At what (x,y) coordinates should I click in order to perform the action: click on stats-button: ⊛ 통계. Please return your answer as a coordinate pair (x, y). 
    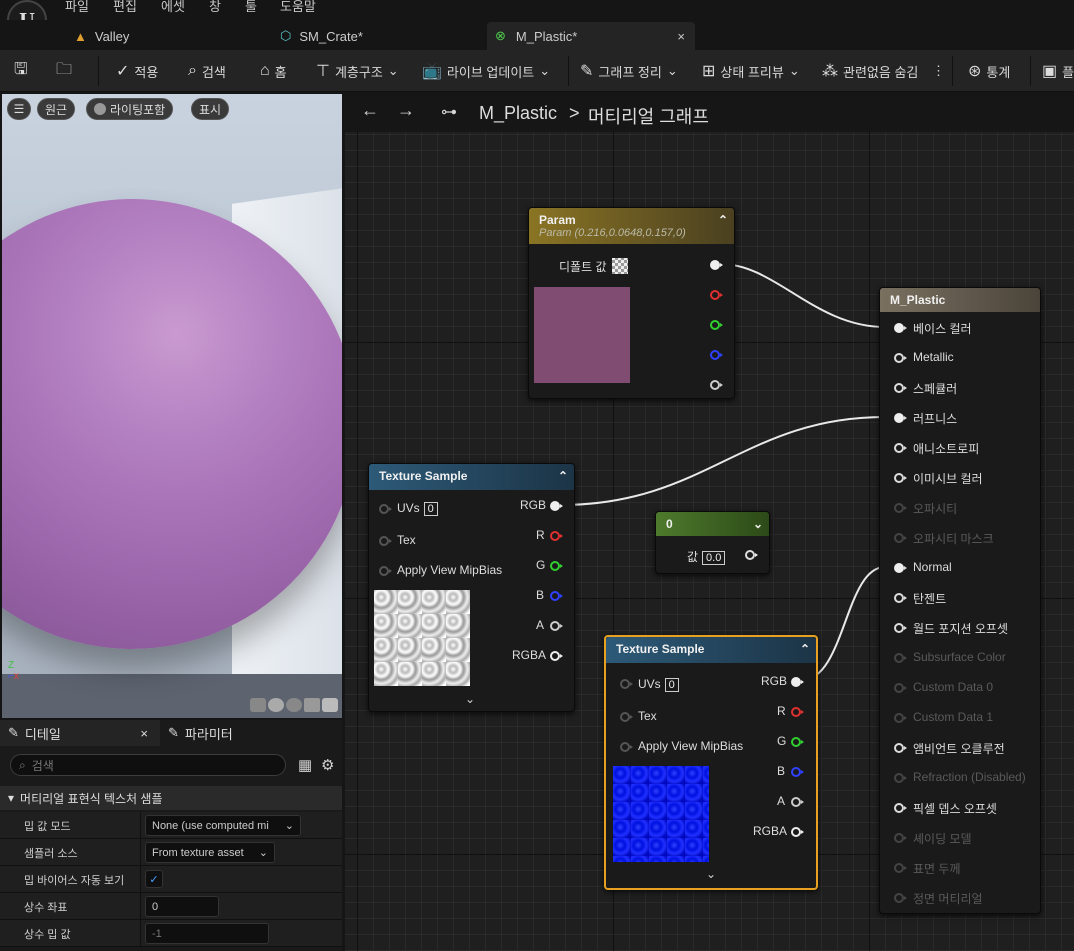
    Looking at the image, I should click on (989, 71).